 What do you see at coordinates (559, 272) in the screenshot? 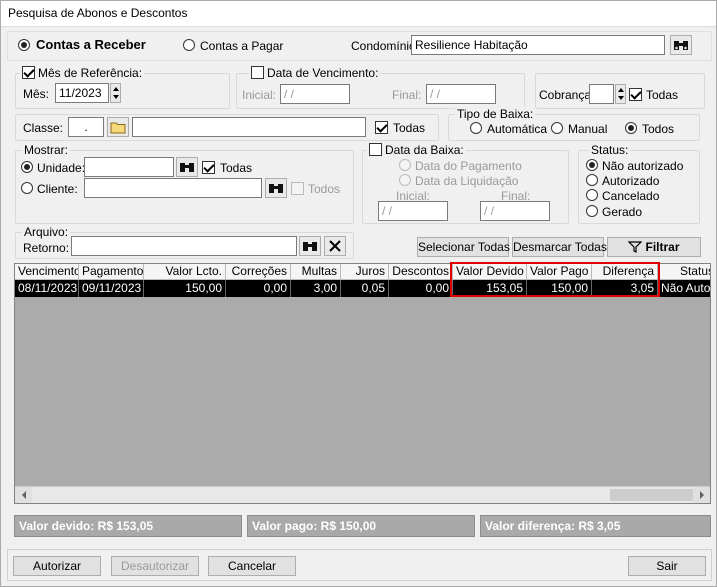
I see `col-valor-pago: Valor Pago` at bounding box center [559, 272].